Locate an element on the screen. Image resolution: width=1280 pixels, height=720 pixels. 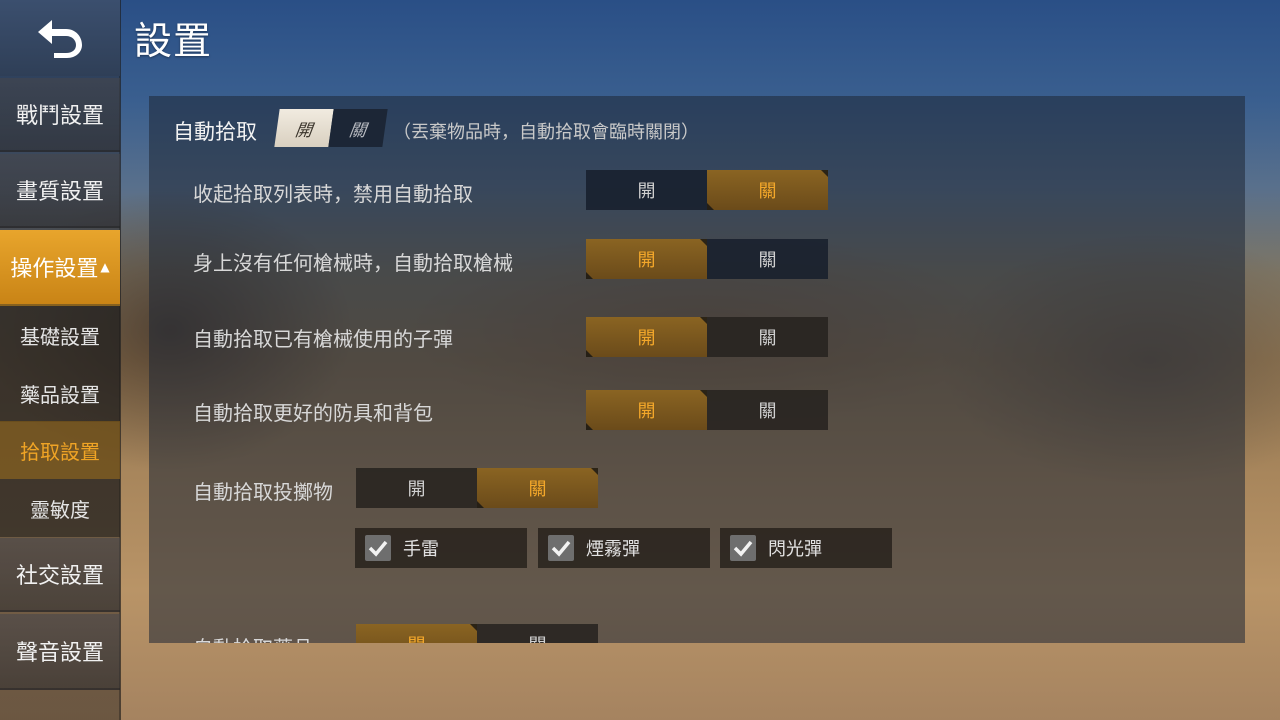
back-button is located at coordinates (60, 38).